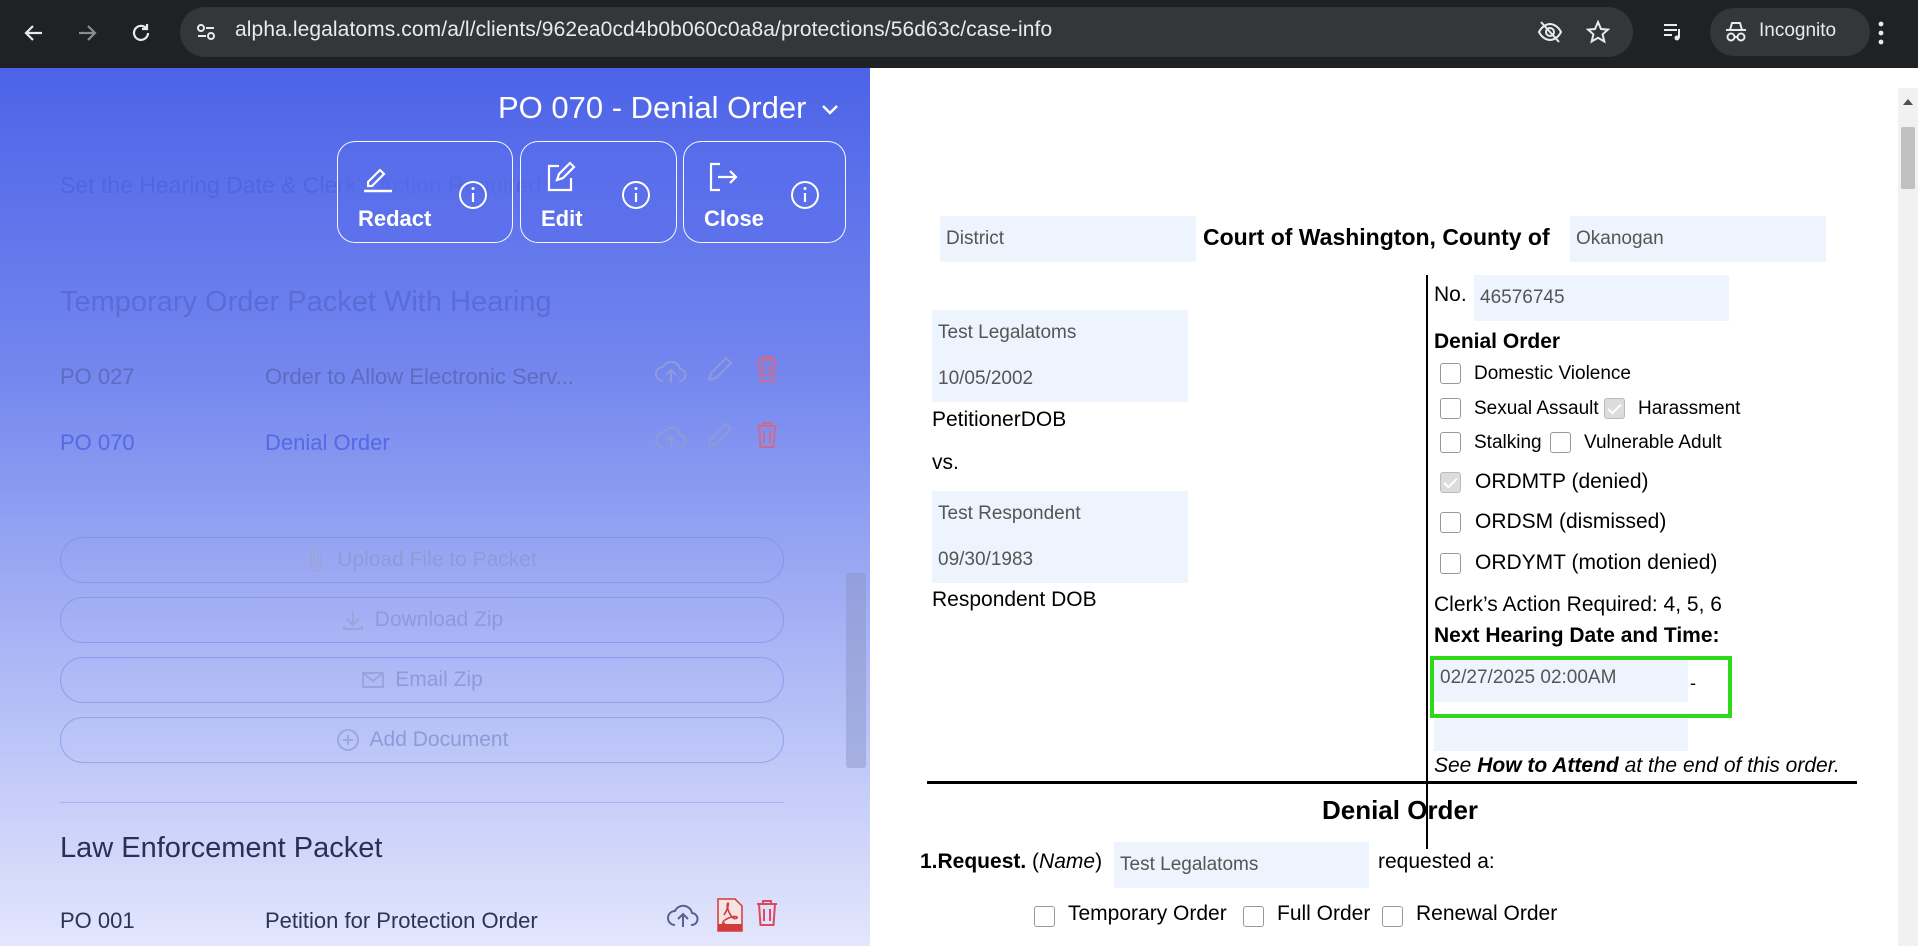  What do you see at coordinates (439, 679) in the screenshot?
I see `email-zip-label: Email Zip` at bounding box center [439, 679].